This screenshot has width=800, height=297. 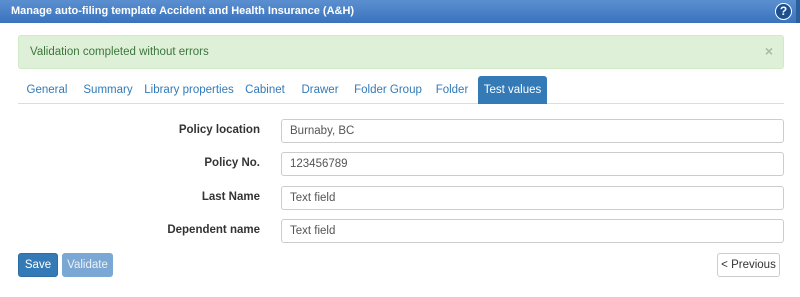 What do you see at coordinates (388, 90) in the screenshot?
I see `tab-folder-group: Folder Group` at bounding box center [388, 90].